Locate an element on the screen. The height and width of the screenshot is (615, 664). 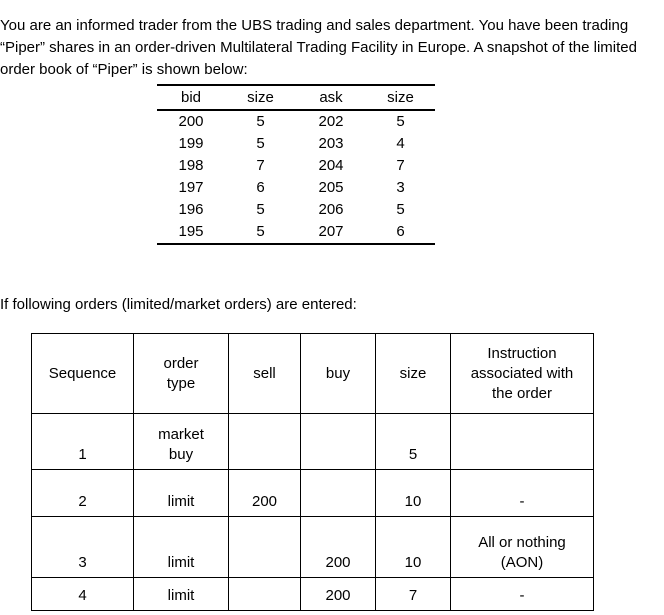
orders-cell-size: 7 is located at coordinates (413, 594).